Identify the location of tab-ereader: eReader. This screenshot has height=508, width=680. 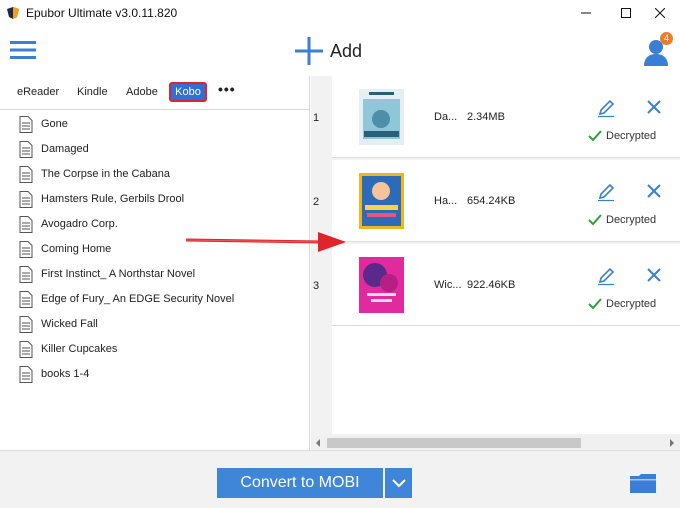
(38, 92).